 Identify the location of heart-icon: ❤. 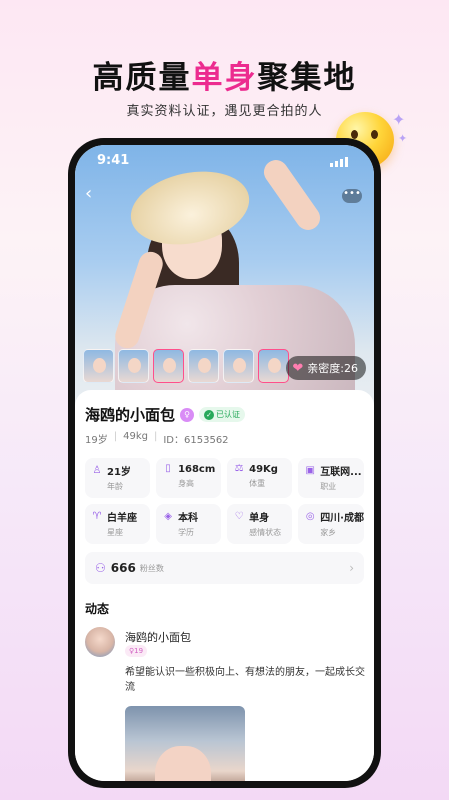
(298, 368).